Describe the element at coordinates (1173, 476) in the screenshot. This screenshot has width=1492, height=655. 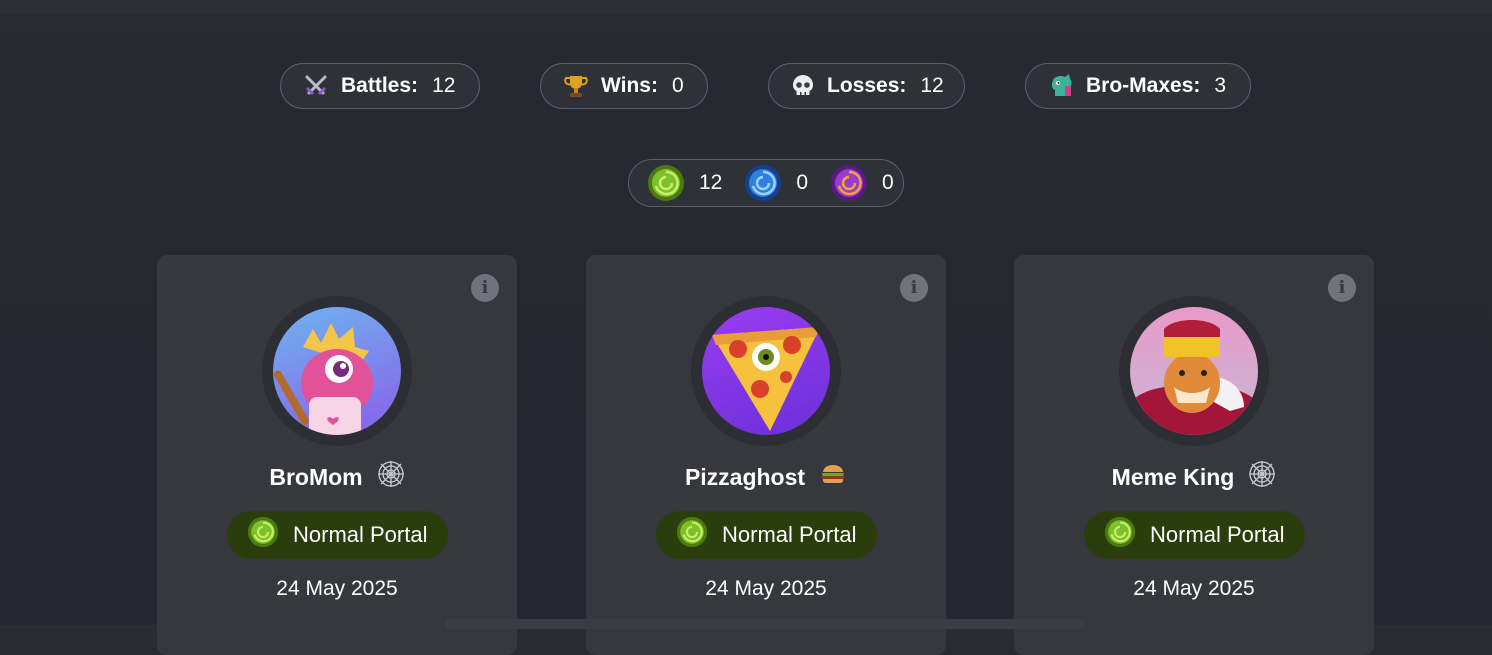
I see `fighter-name: Meme King` at that location.